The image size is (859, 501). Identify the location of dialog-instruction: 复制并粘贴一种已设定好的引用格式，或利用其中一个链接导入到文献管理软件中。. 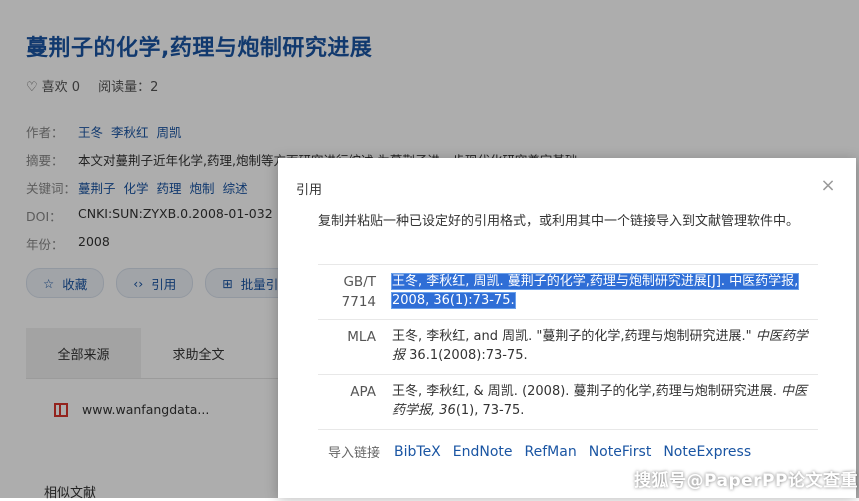
(559, 221).